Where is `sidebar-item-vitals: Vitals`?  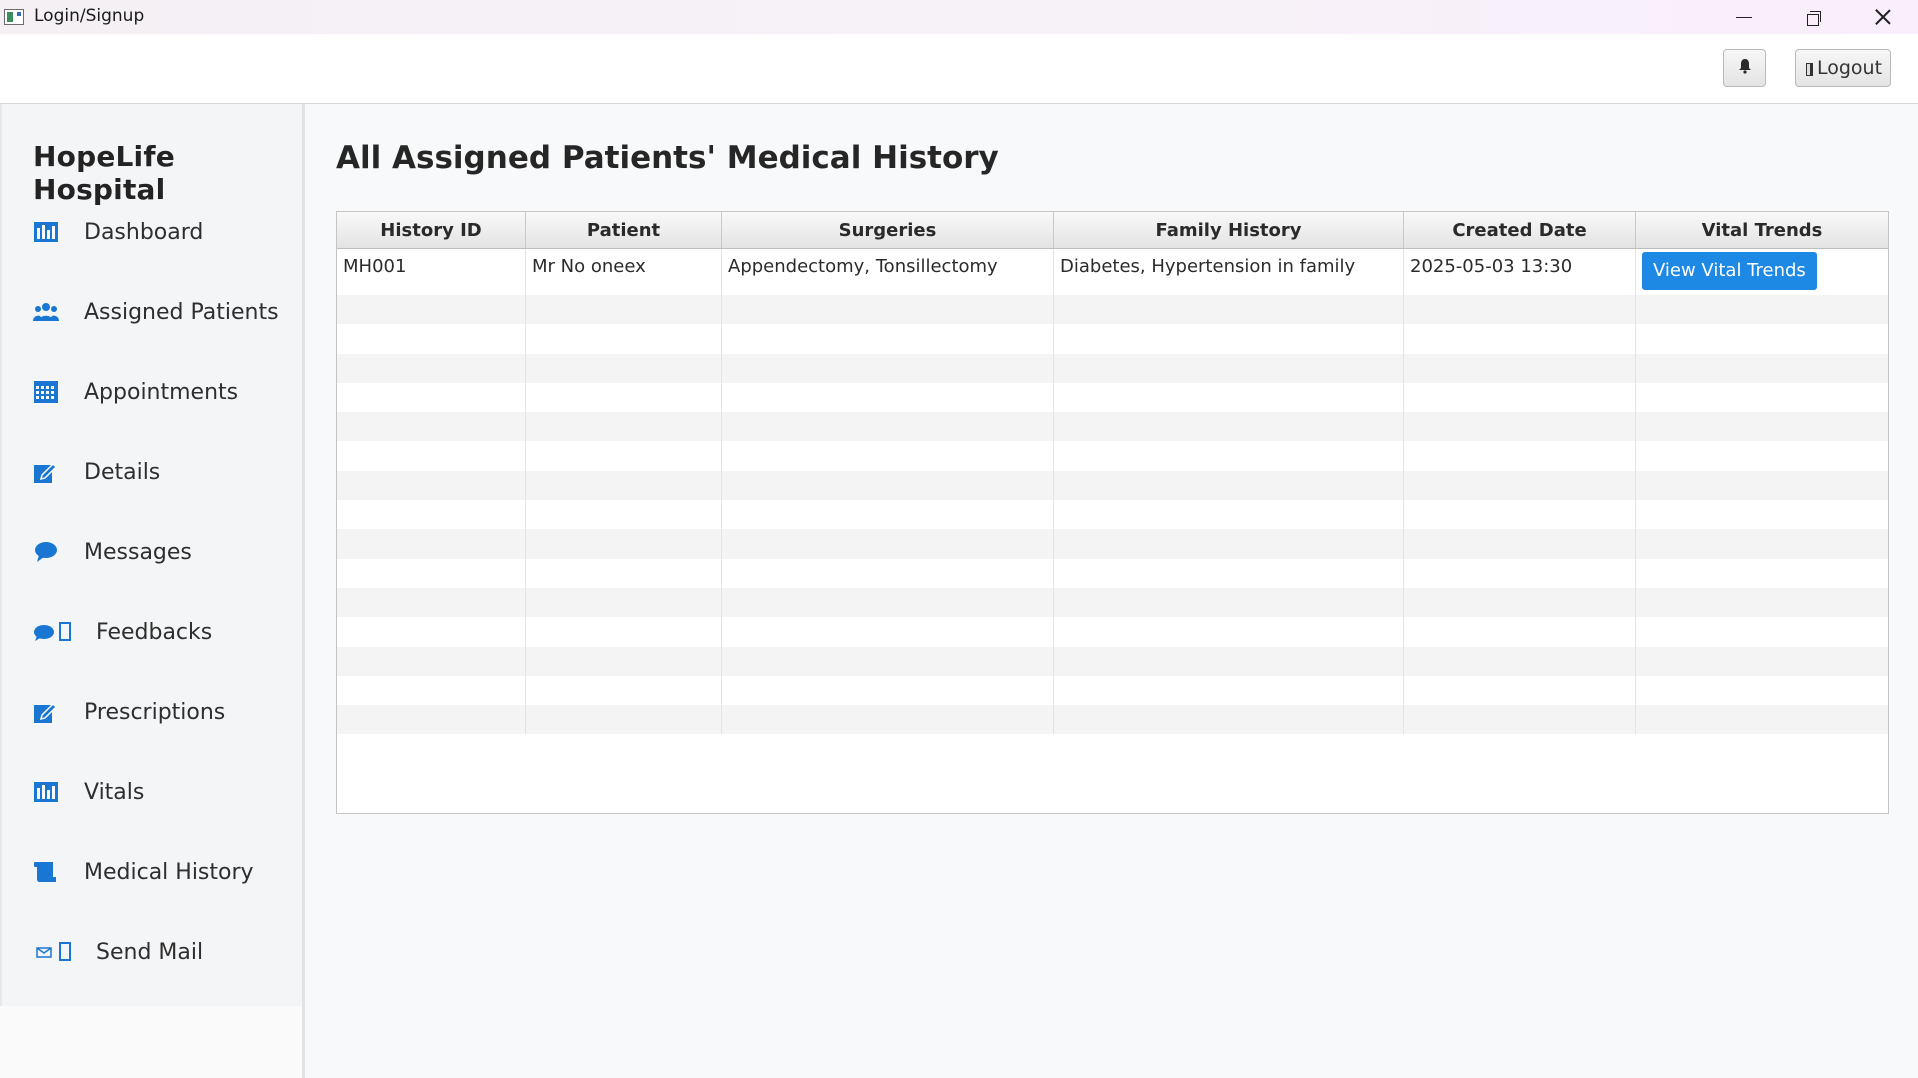 sidebar-item-vitals: Vitals is located at coordinates (88, 792).